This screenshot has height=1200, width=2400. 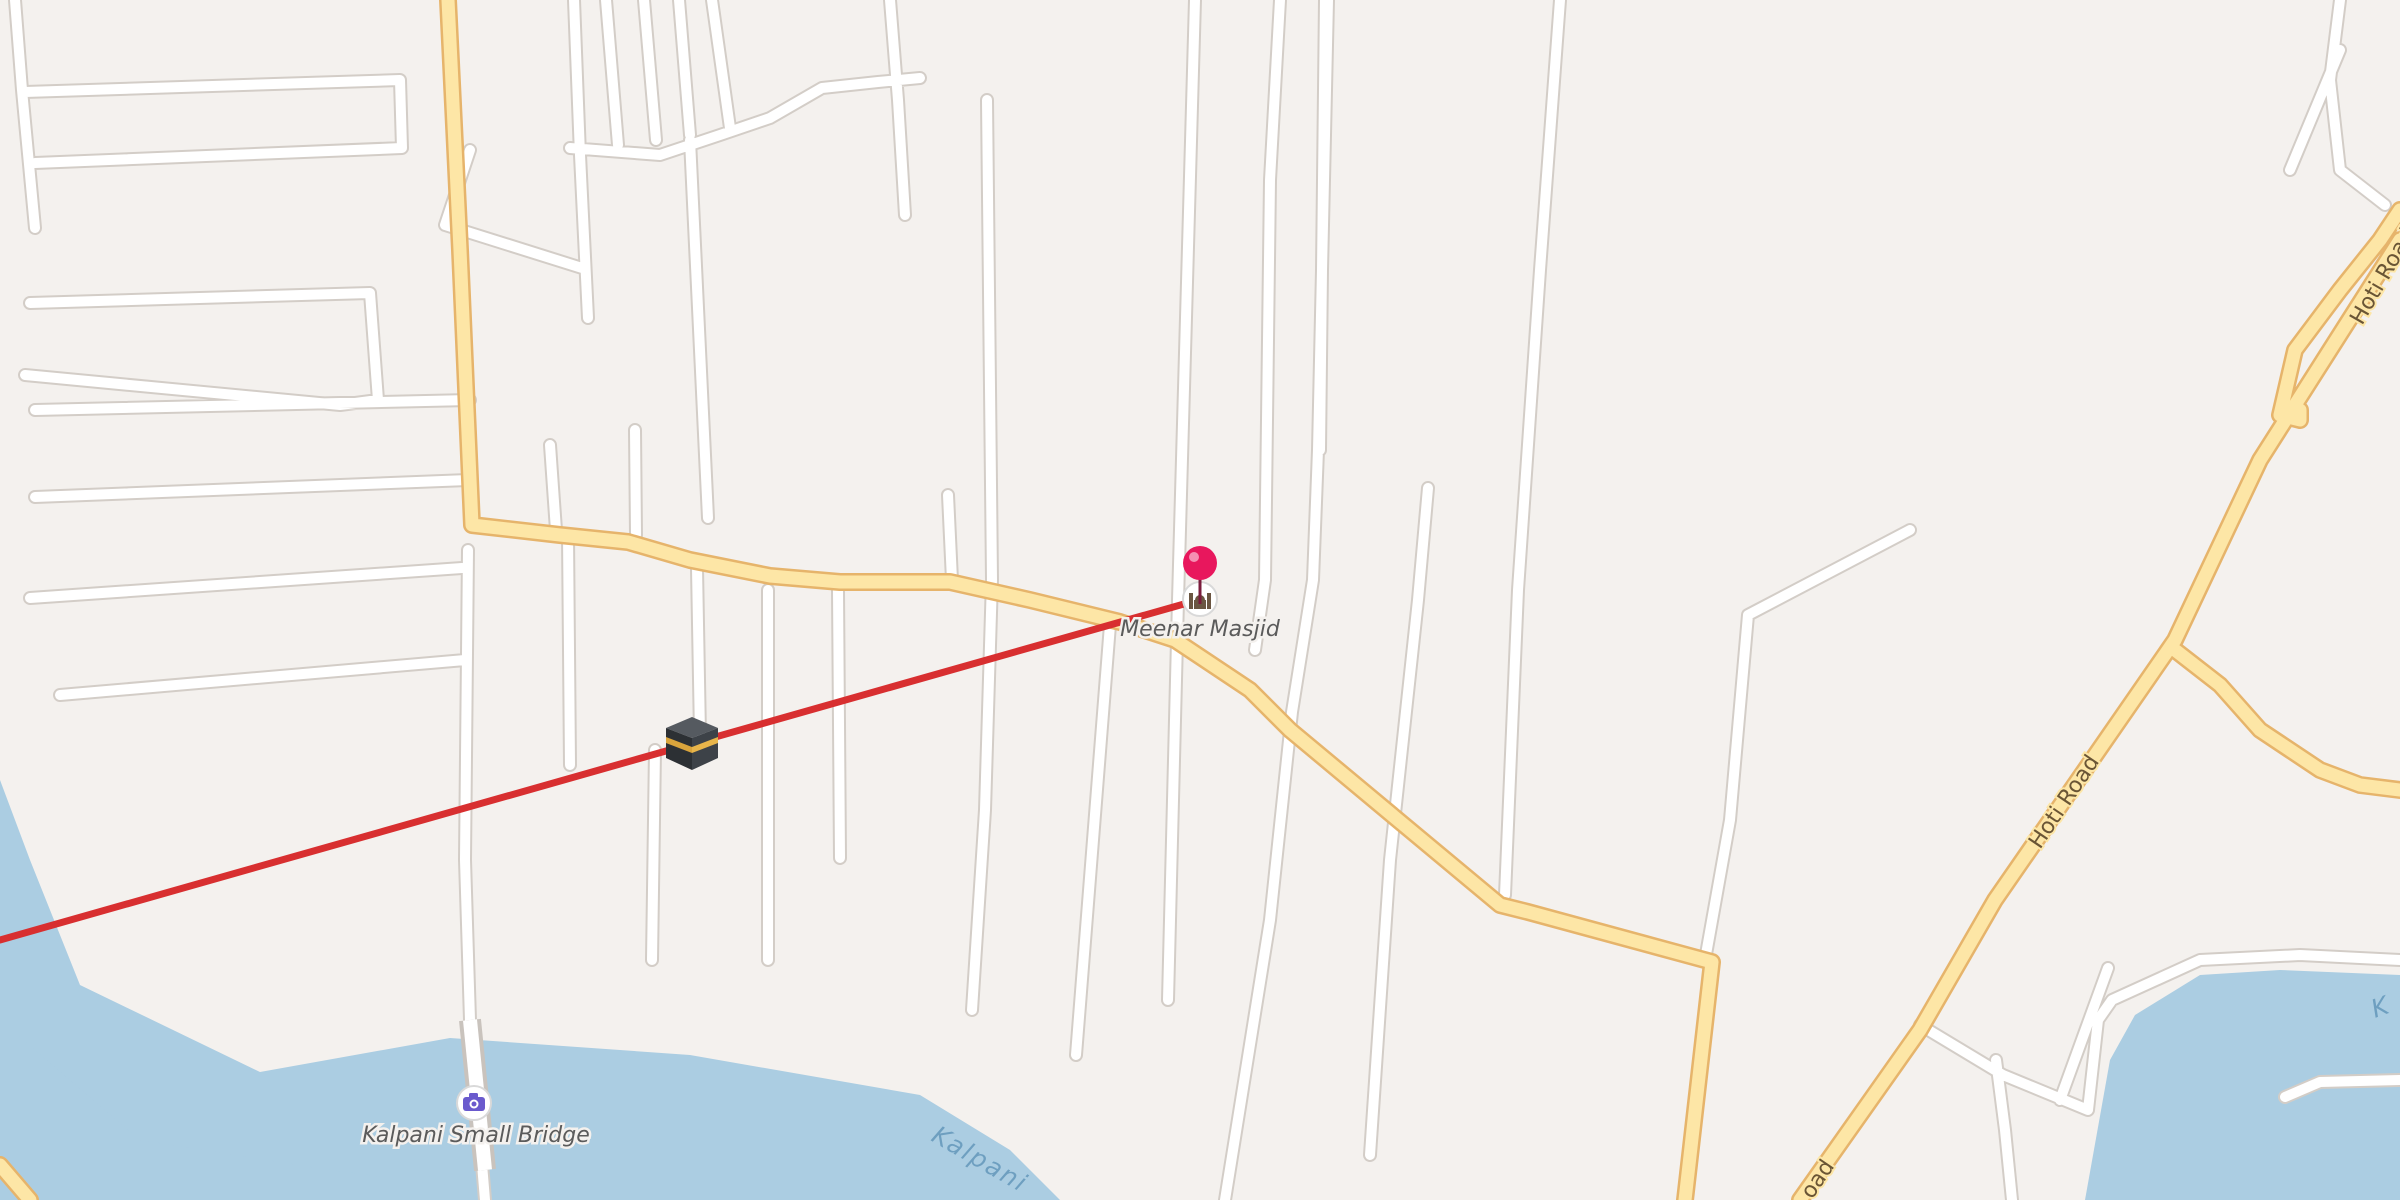 What do you see at coordinates (1200, 629) in the screenshot?
I see `poi-label-meenar-masjid: Meenar Masjid` at bounding box center [1200, 629].